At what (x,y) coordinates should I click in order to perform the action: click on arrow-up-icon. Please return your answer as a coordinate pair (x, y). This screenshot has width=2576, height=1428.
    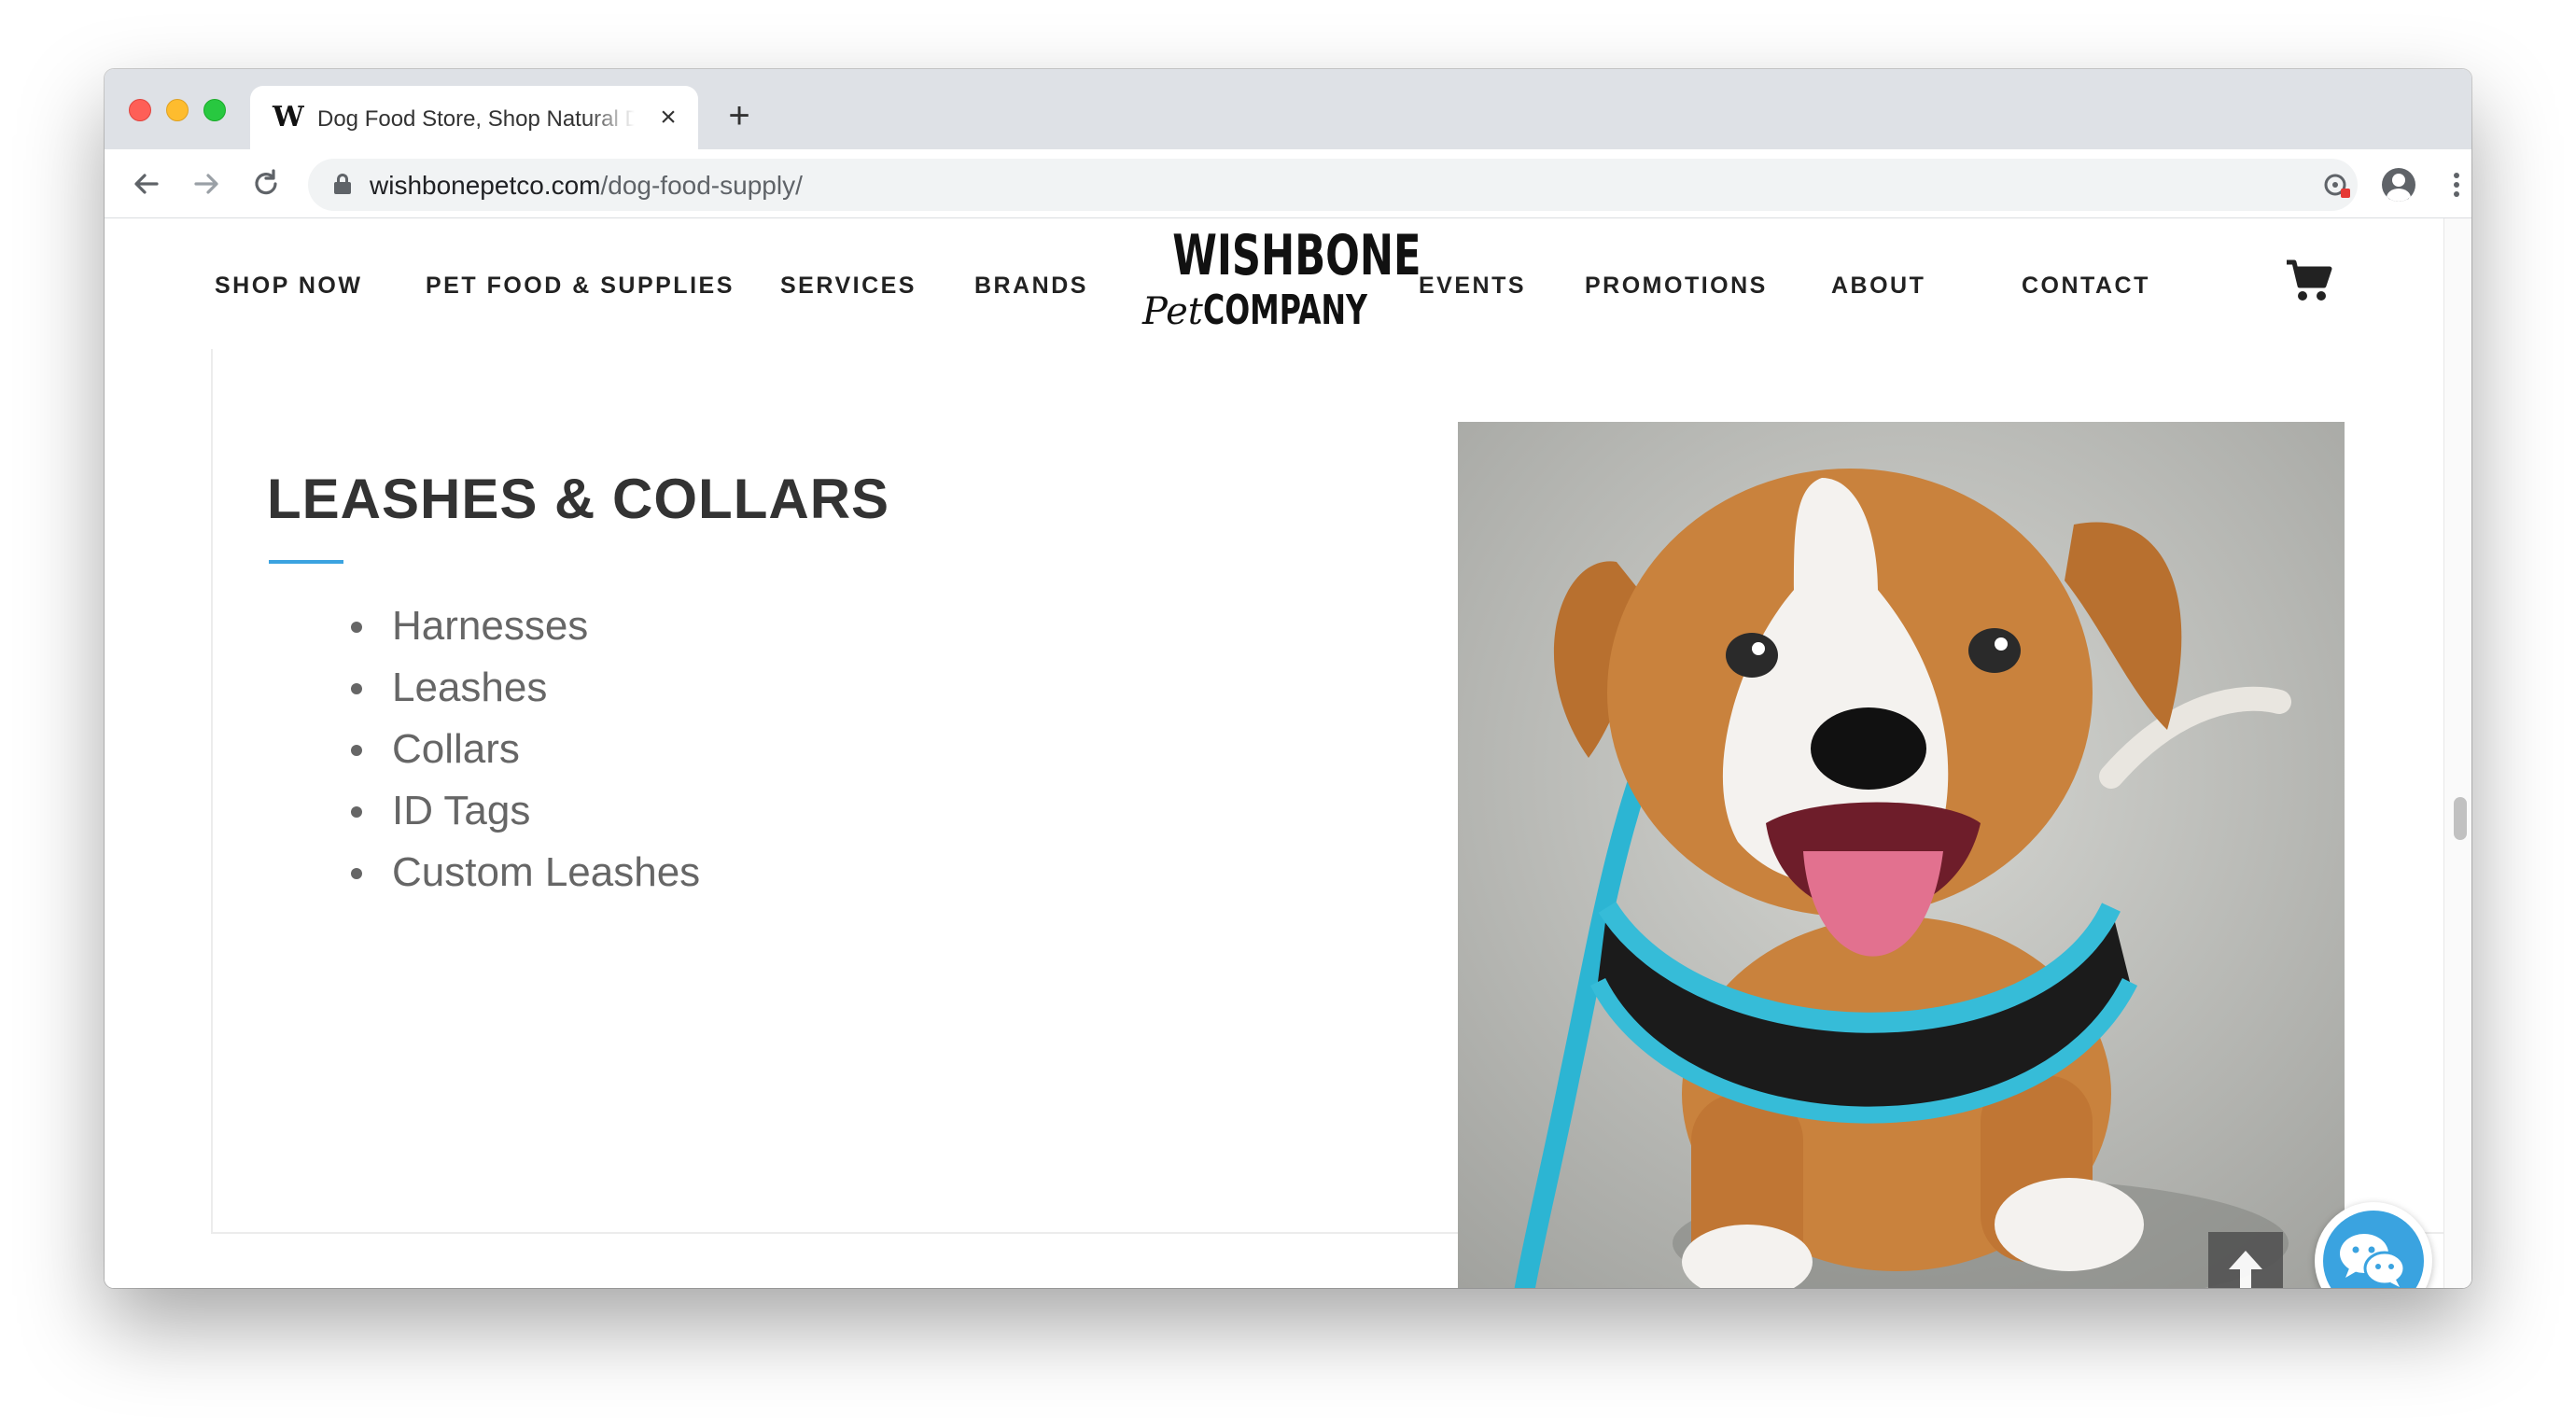
    Looking at the image, I should click on (2245, 1269).